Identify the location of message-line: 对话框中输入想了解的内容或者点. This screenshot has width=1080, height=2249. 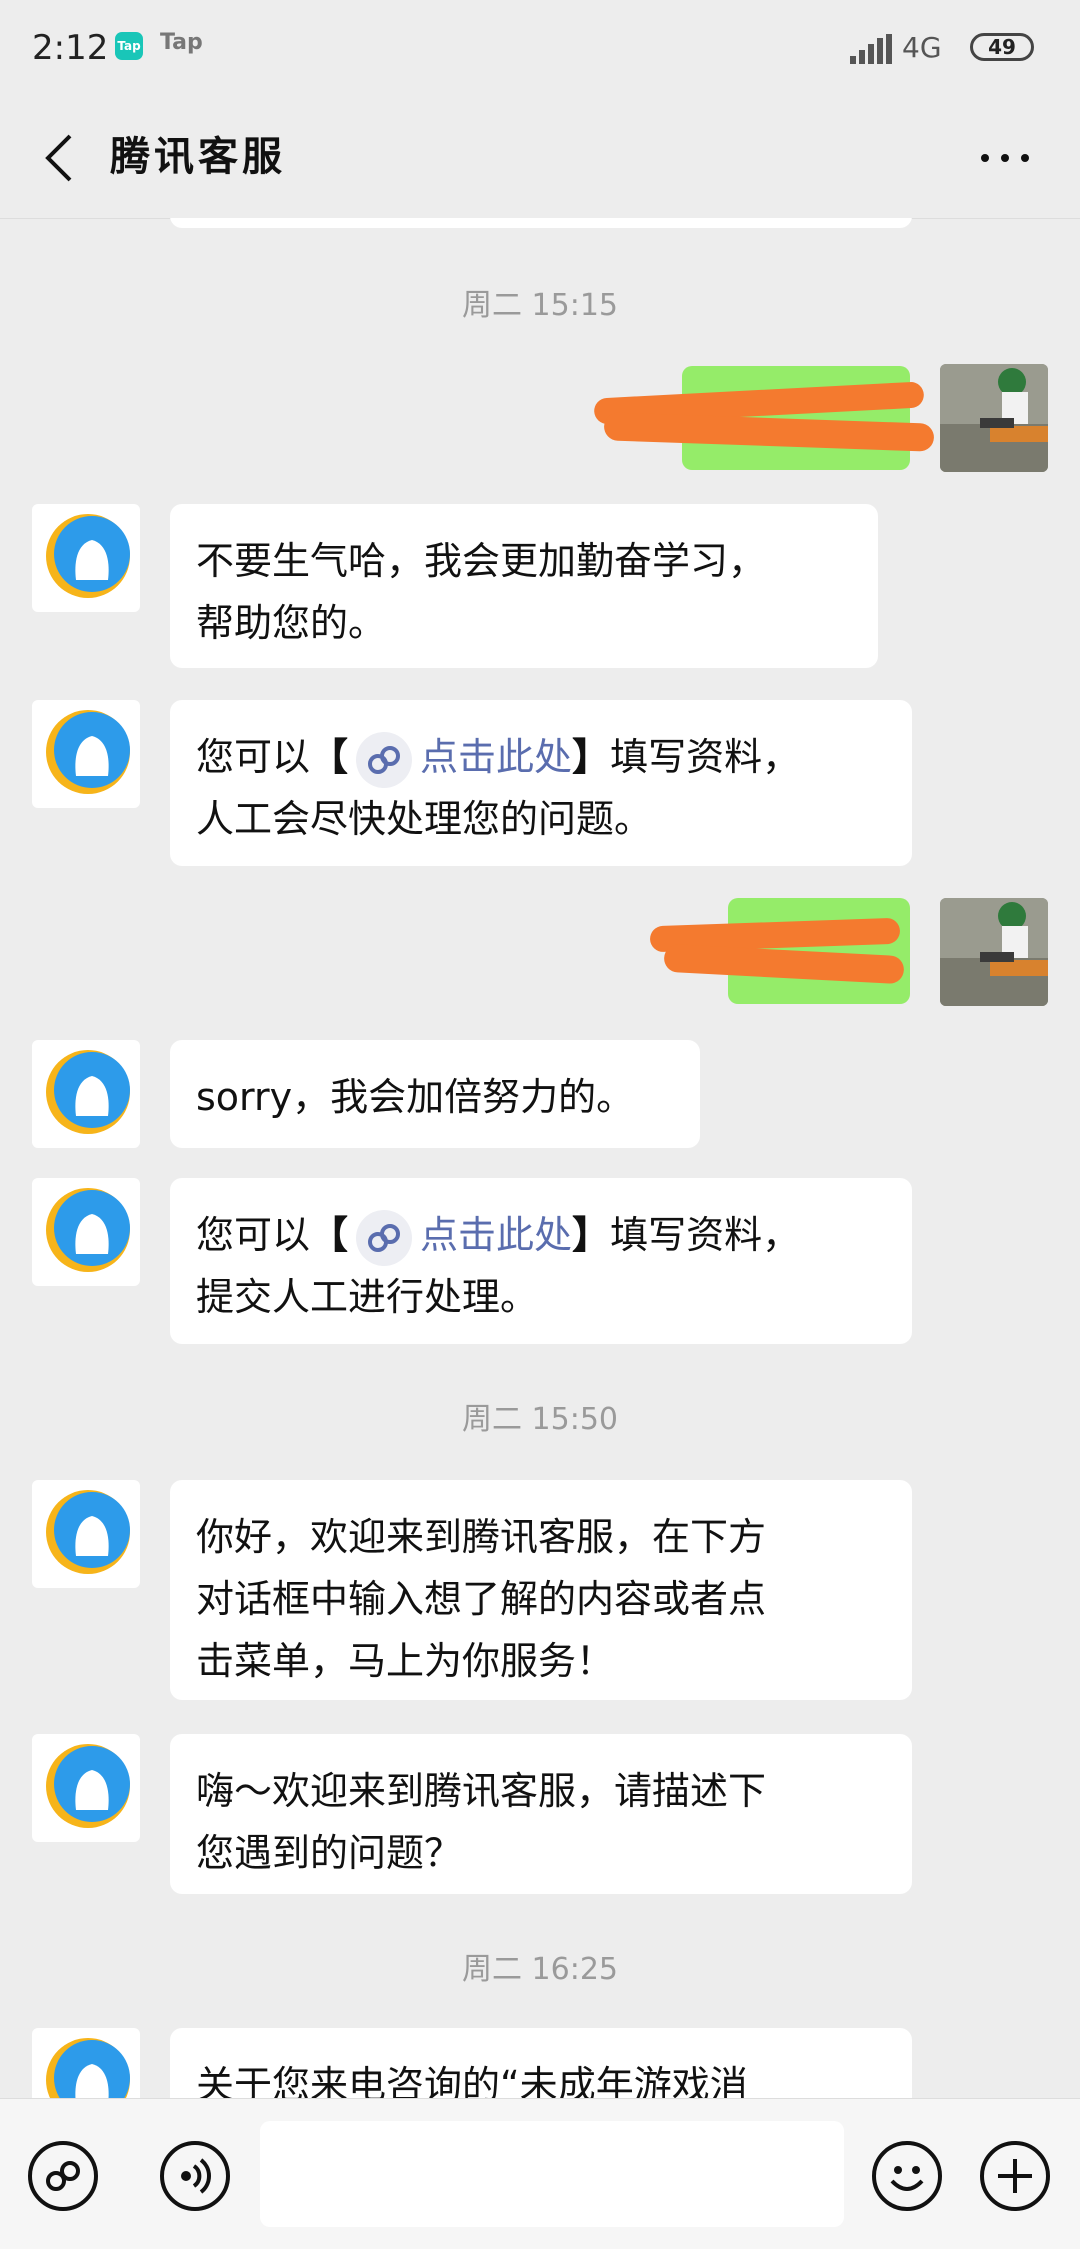
(481, 1599).